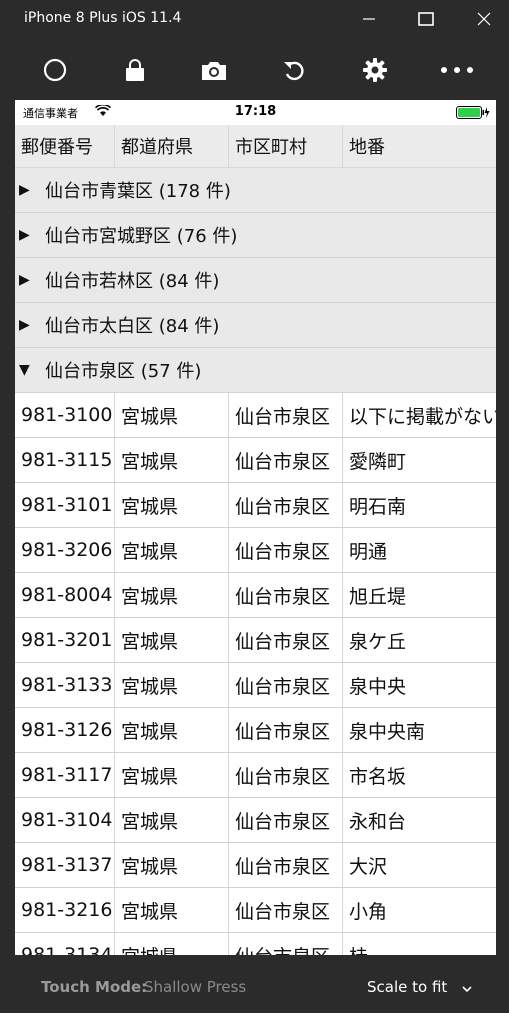 The width and height of the screenshot is (509, 1013). What do you see at coordinates (368, 866) in the screenshot?
I see `address-cell: 大沢` at bounding box center [368, 866].